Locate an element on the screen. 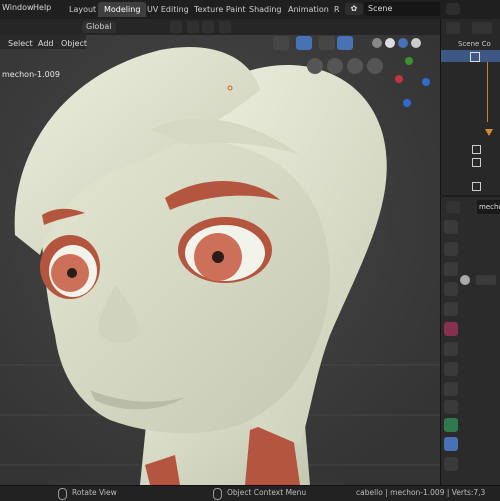  modifier-tab is located at coordinates (451, 369).